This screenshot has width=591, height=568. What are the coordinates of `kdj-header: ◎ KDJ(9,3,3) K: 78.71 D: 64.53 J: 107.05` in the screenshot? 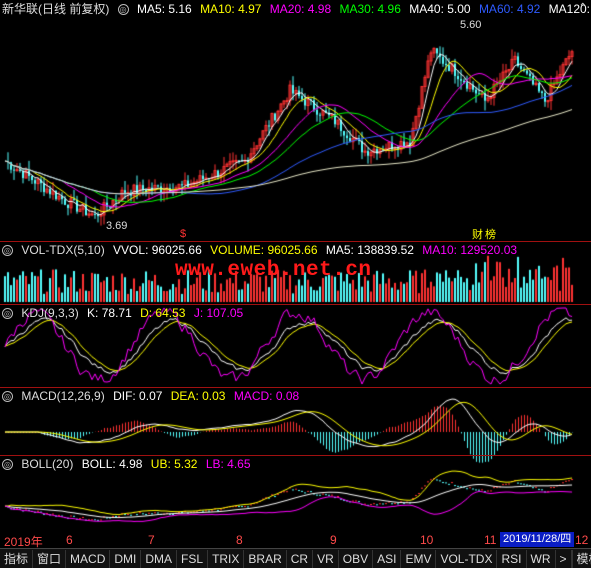 It's located at (125, 313).